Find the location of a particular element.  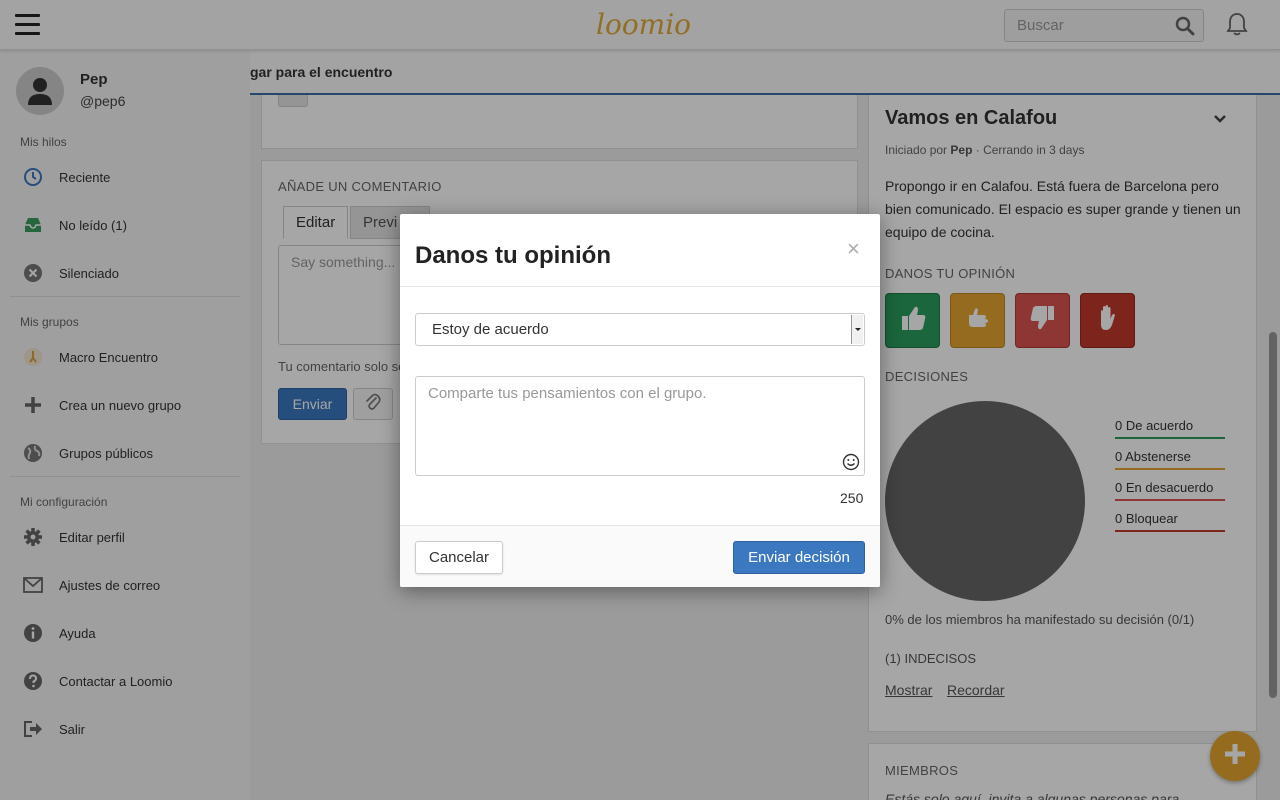

modal-title: Danos tu opinión is located at coordinates (513, 255).